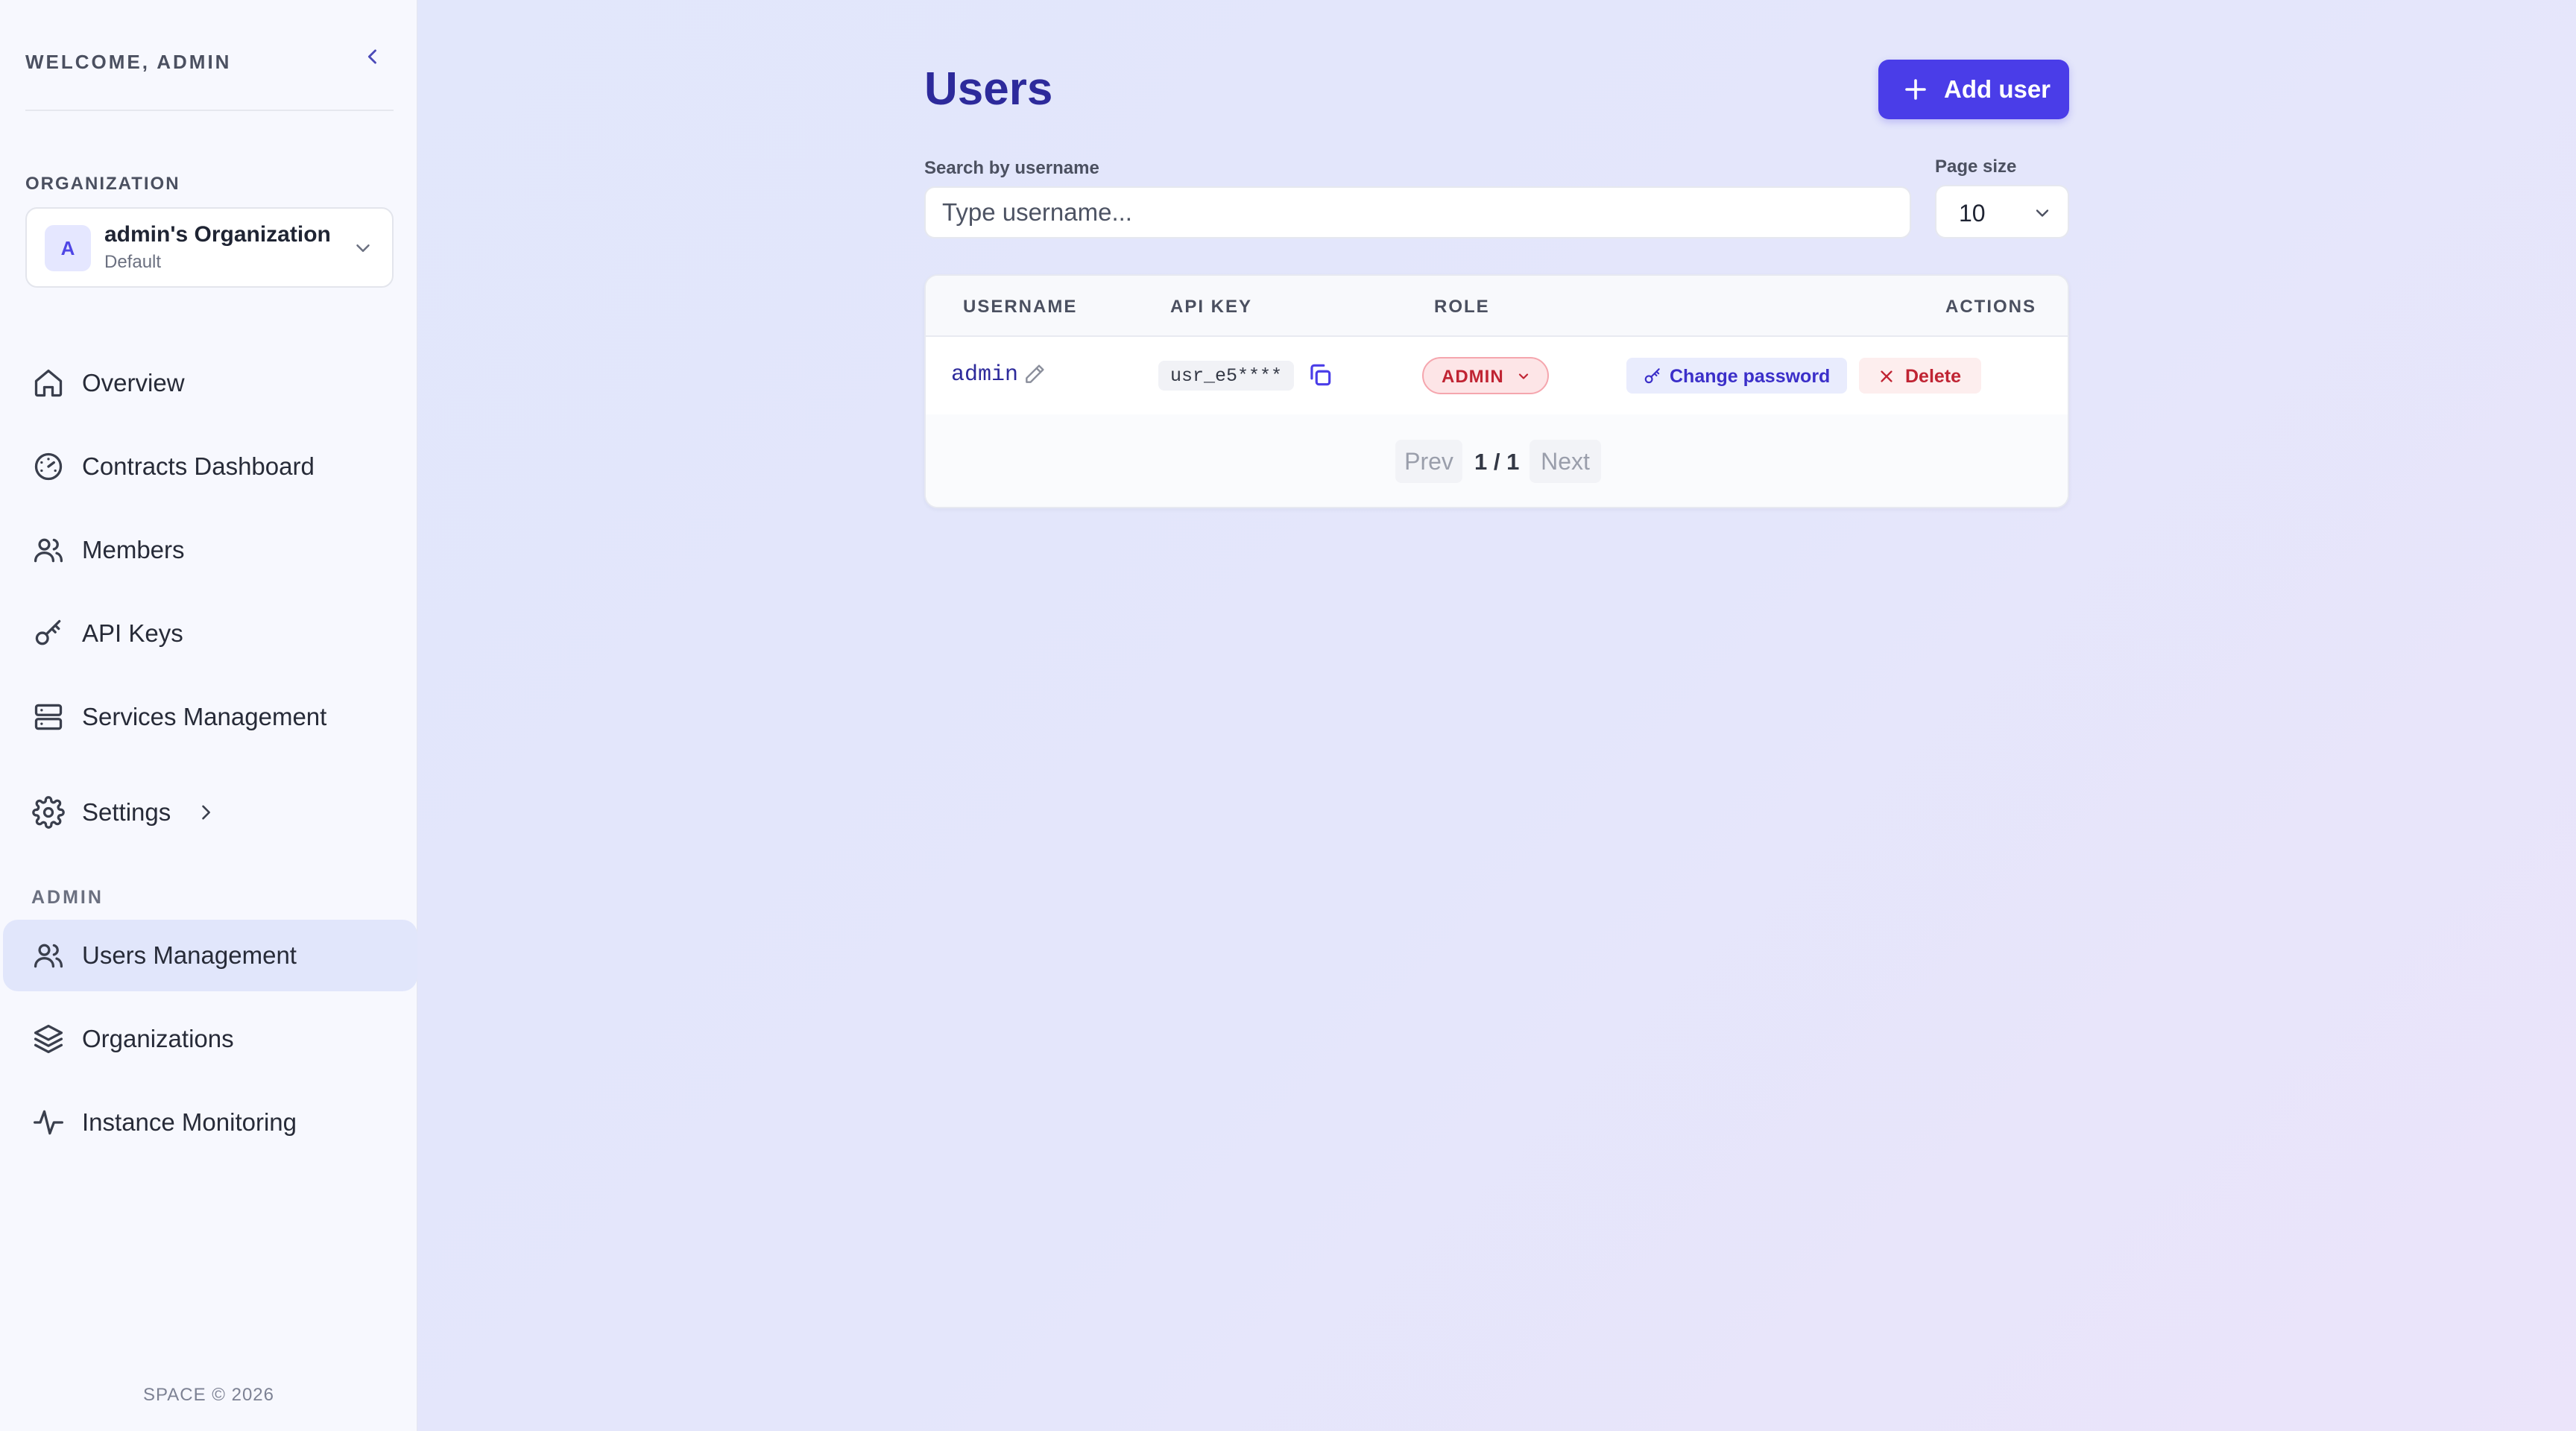  I want to click on search-label: Search by username, so click(1012, 168).